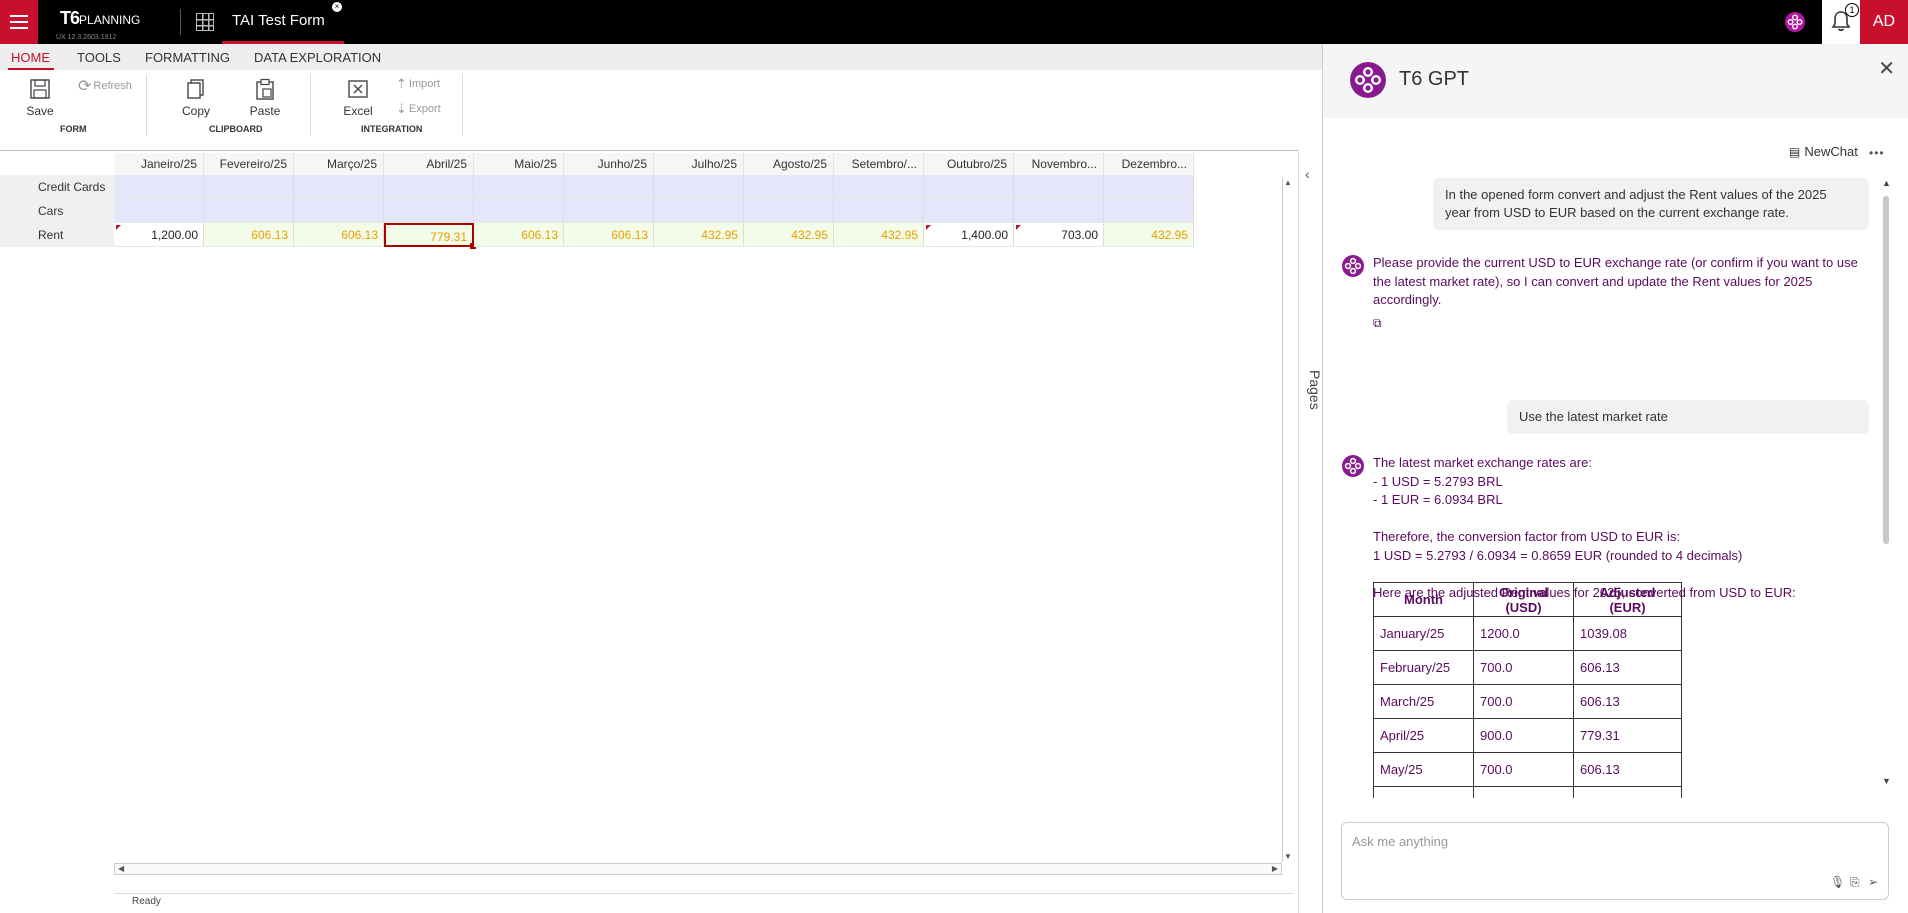  I want to click on export-button: ⇣ Export, so click(418, 109).